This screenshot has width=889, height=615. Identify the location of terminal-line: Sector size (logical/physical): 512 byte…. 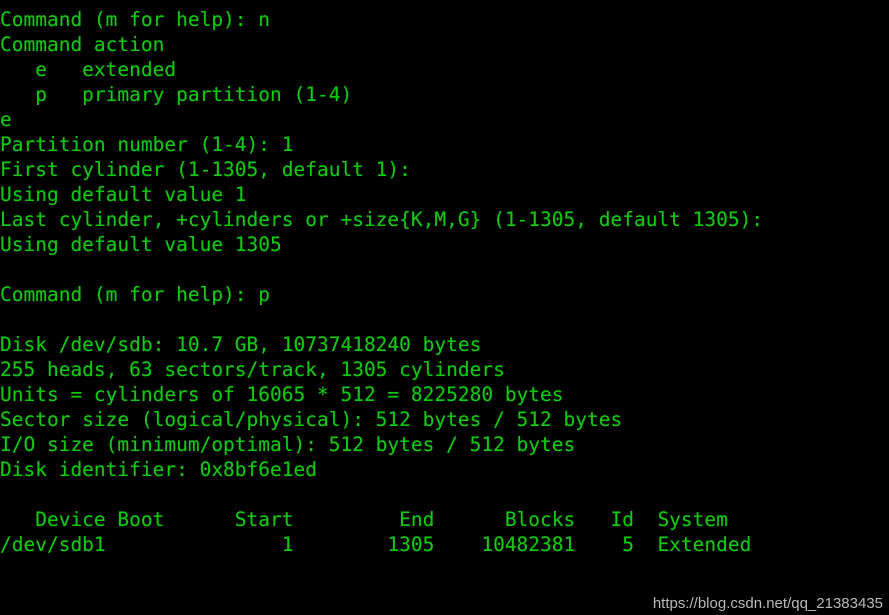
(311, 419).